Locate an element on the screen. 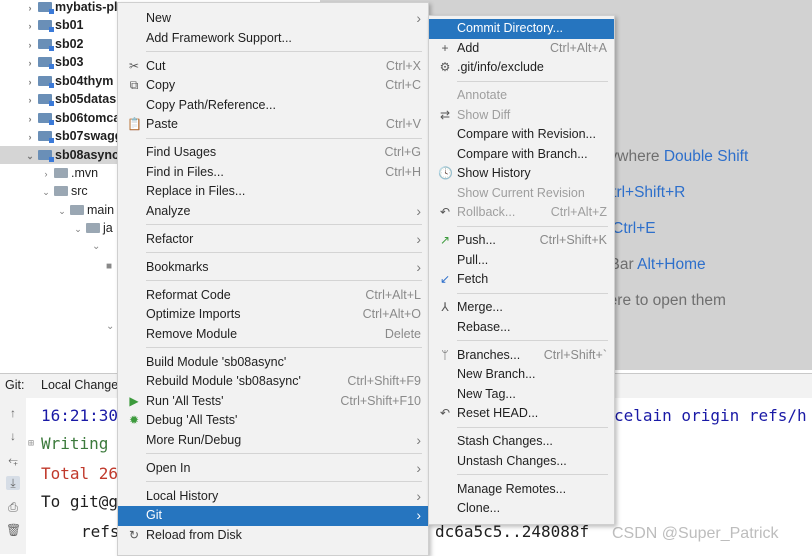  menu-item-remove-module: Remove Module Delete is located at coordinates (273, 335).